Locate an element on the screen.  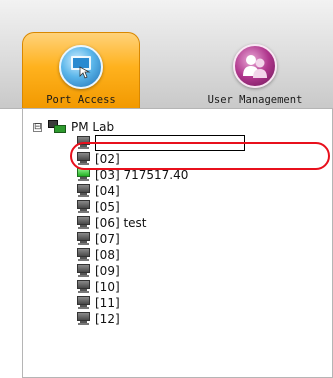
port-row: [10] is located at coordinates (98, 287).